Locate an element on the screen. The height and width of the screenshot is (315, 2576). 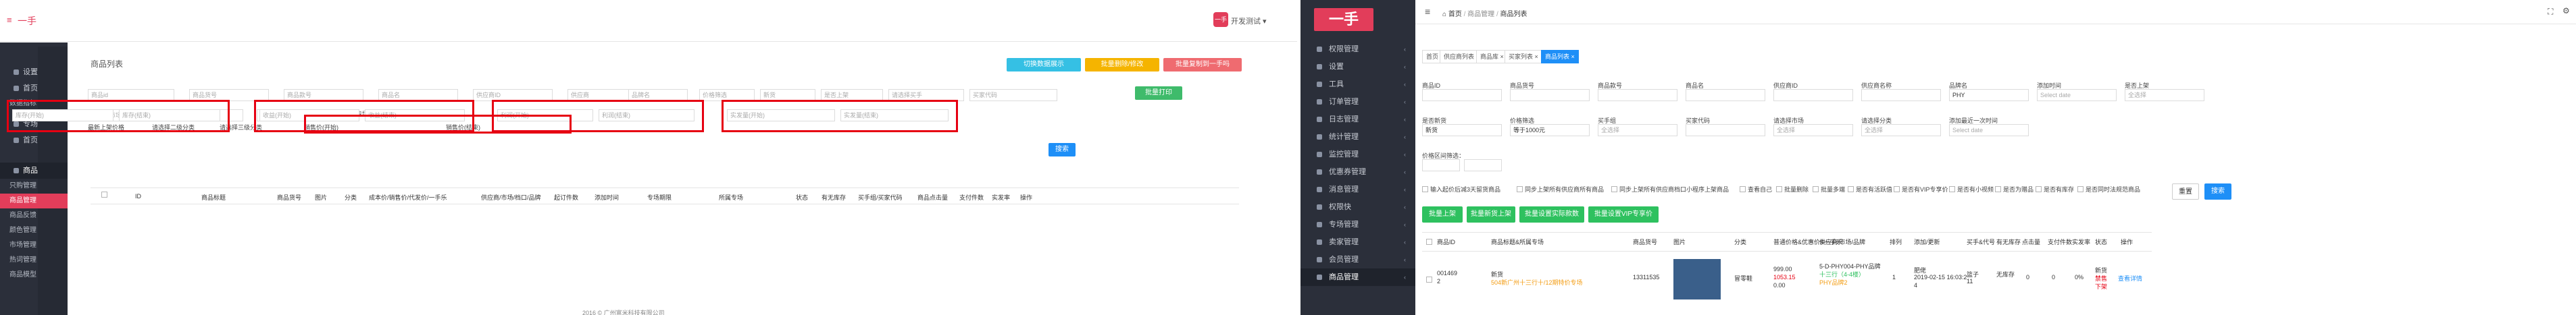
toolbar-button: 批量复制到一手吗 is located at coordinates (1202, 64).